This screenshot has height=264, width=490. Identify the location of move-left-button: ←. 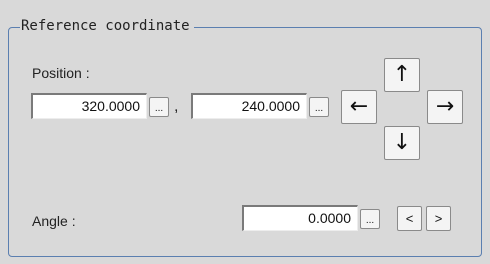
(359, 107).